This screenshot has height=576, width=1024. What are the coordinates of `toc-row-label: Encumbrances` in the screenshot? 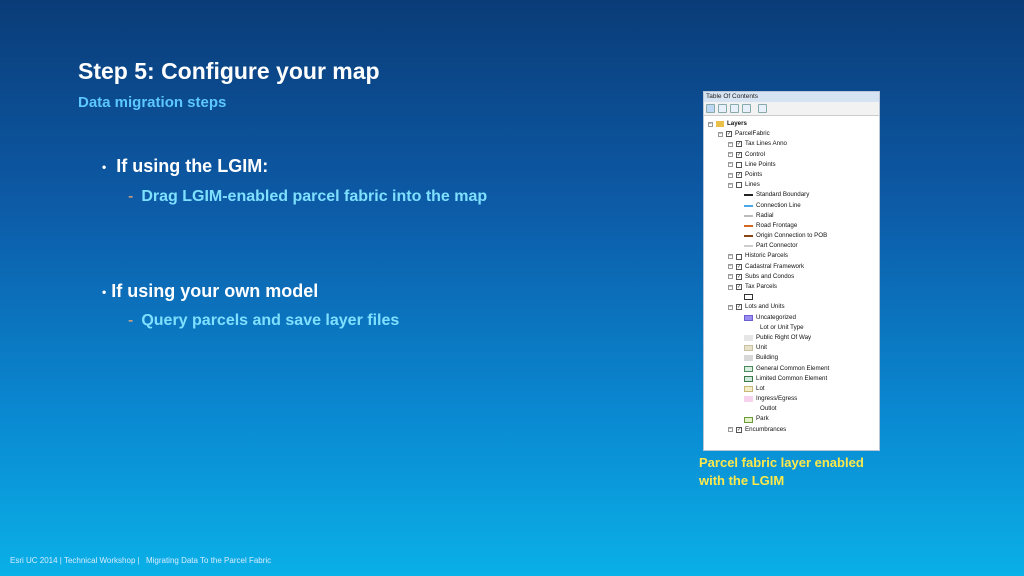 It's located at (766, 429).